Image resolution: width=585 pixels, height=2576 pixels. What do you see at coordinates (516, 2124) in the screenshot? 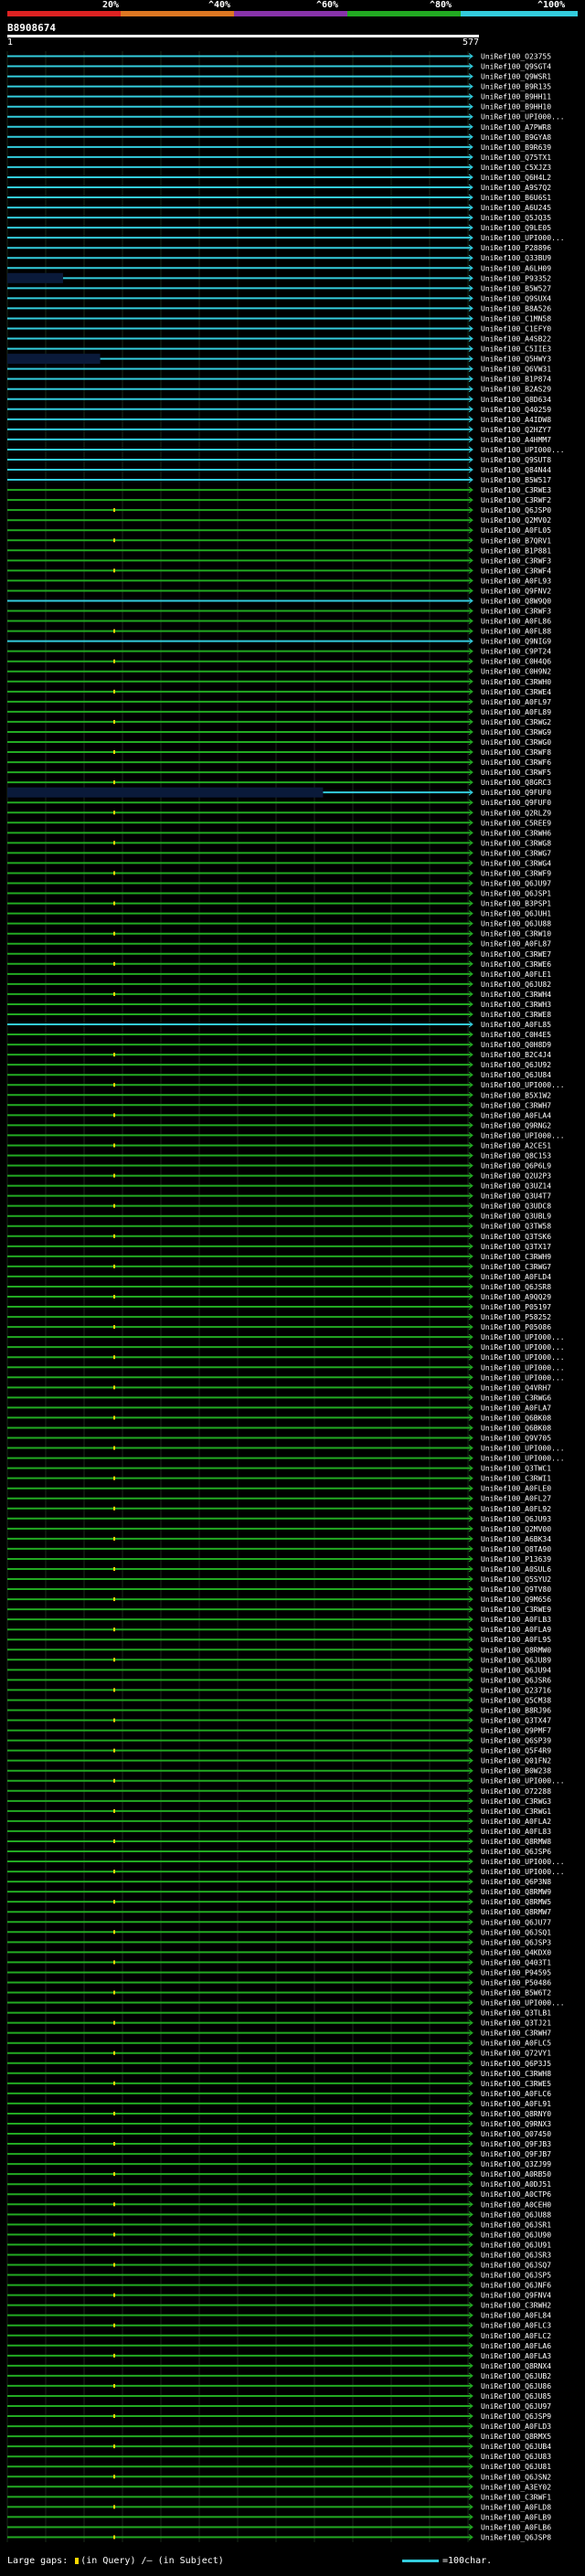
I see `hit-label: UniRef100_Q9RNX3` at bounding box center [516, 2124].